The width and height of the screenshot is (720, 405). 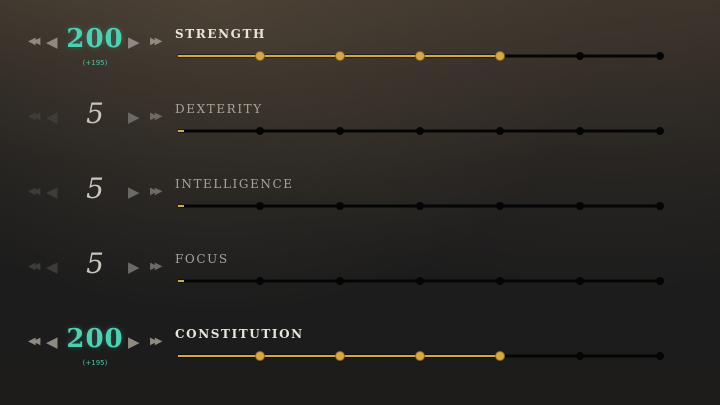 I want to click on attribute-label: CONSTITUTION, so click(x=239, y=334).